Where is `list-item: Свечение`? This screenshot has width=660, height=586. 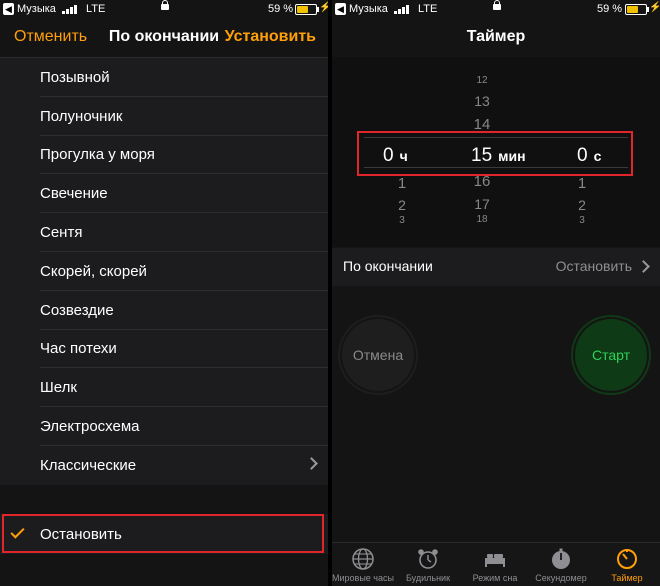 list-item: Свечение is located at coordinates (164, 193).